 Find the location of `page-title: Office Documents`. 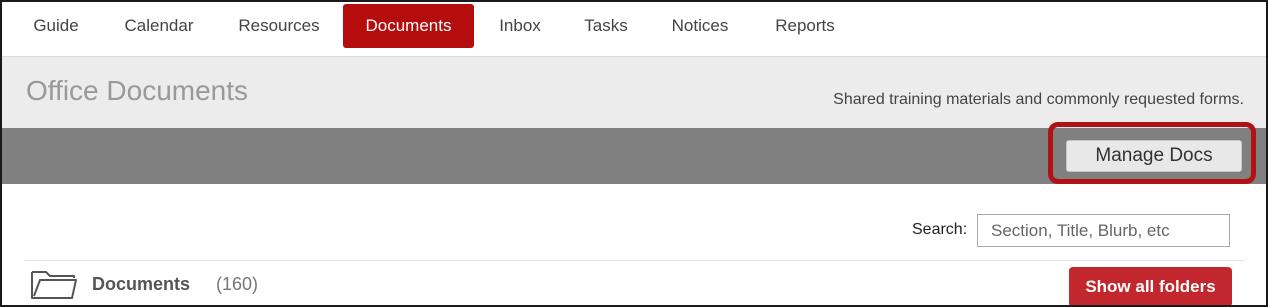

page-title: Office Documents is located at coordinates (137, 90).